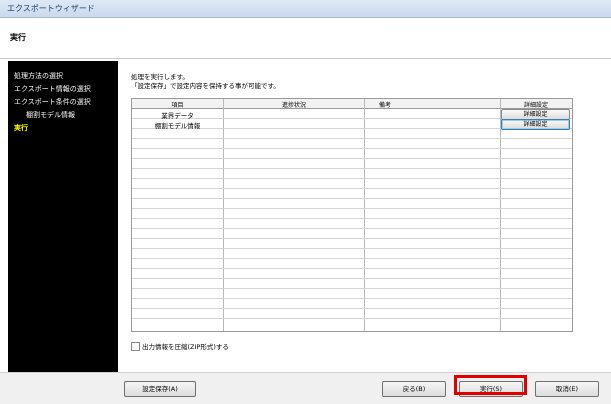 The image size is (611, 404). Describe the element at coordinates (185, 346) in the screenshot. I see `compress-checkbox-label: 出力情報を圧縮(ZIP形式)する` at that location.